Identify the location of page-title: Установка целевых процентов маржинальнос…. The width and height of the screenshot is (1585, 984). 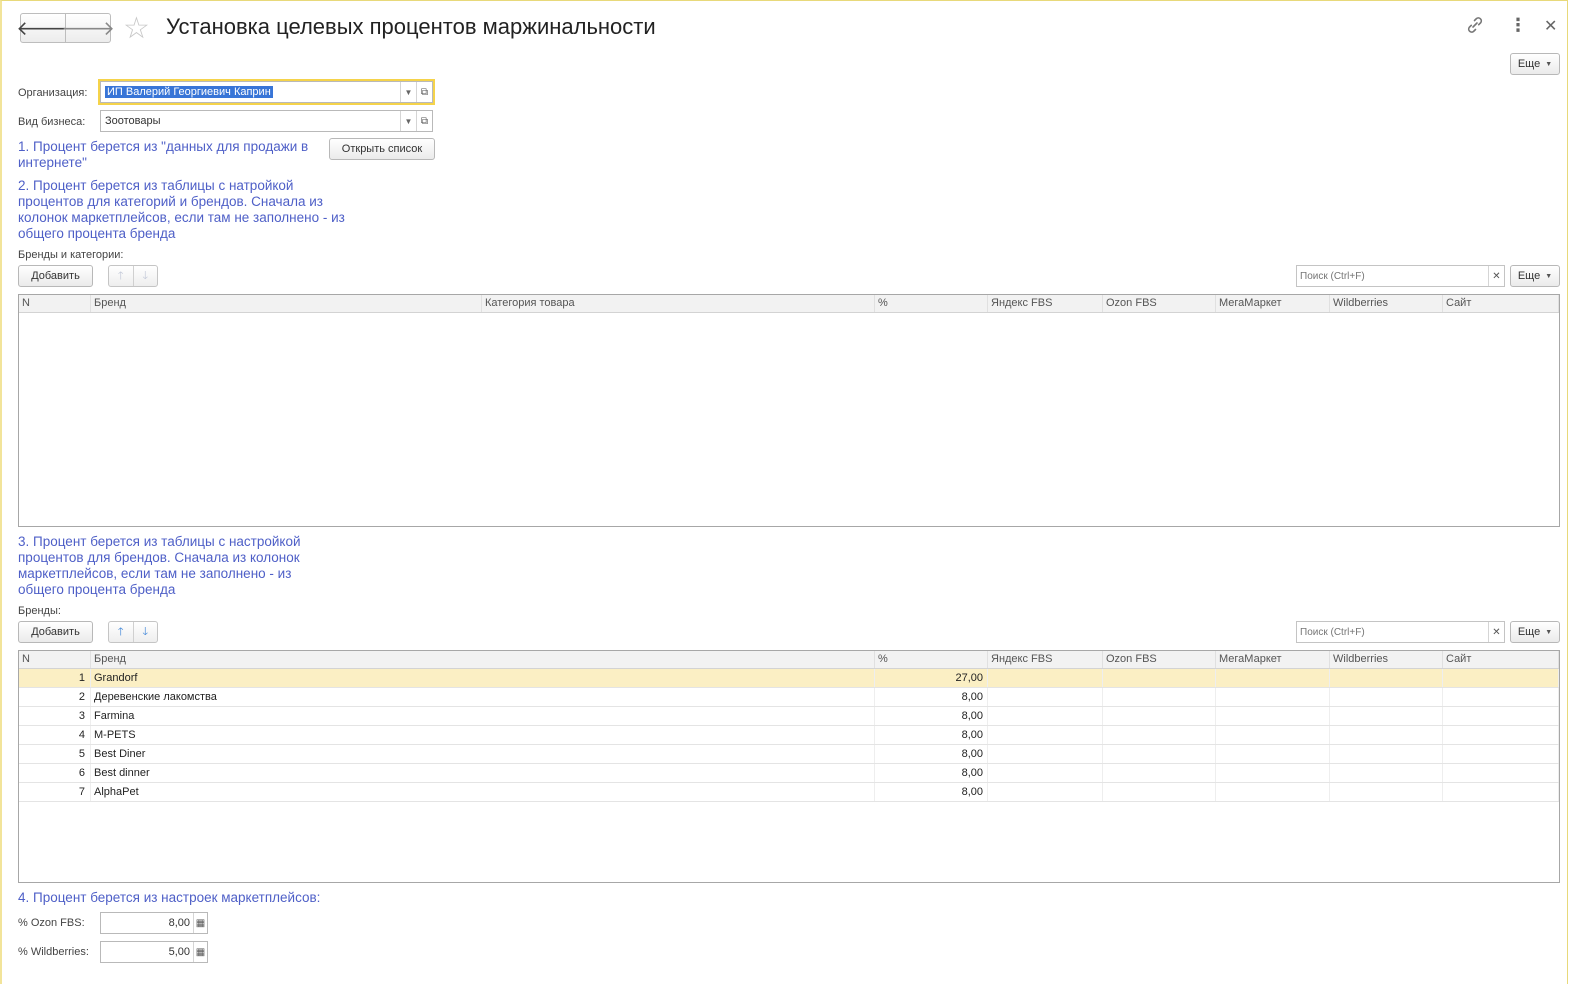
(411, 26).